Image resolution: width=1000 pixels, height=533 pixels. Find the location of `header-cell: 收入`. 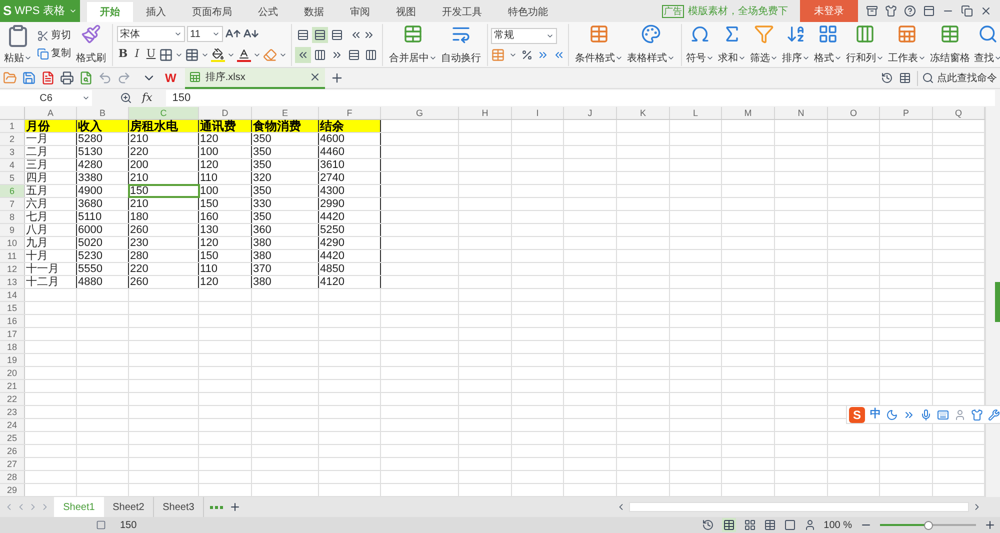

header-cell: 收入 is located at coordinates (103, 126).